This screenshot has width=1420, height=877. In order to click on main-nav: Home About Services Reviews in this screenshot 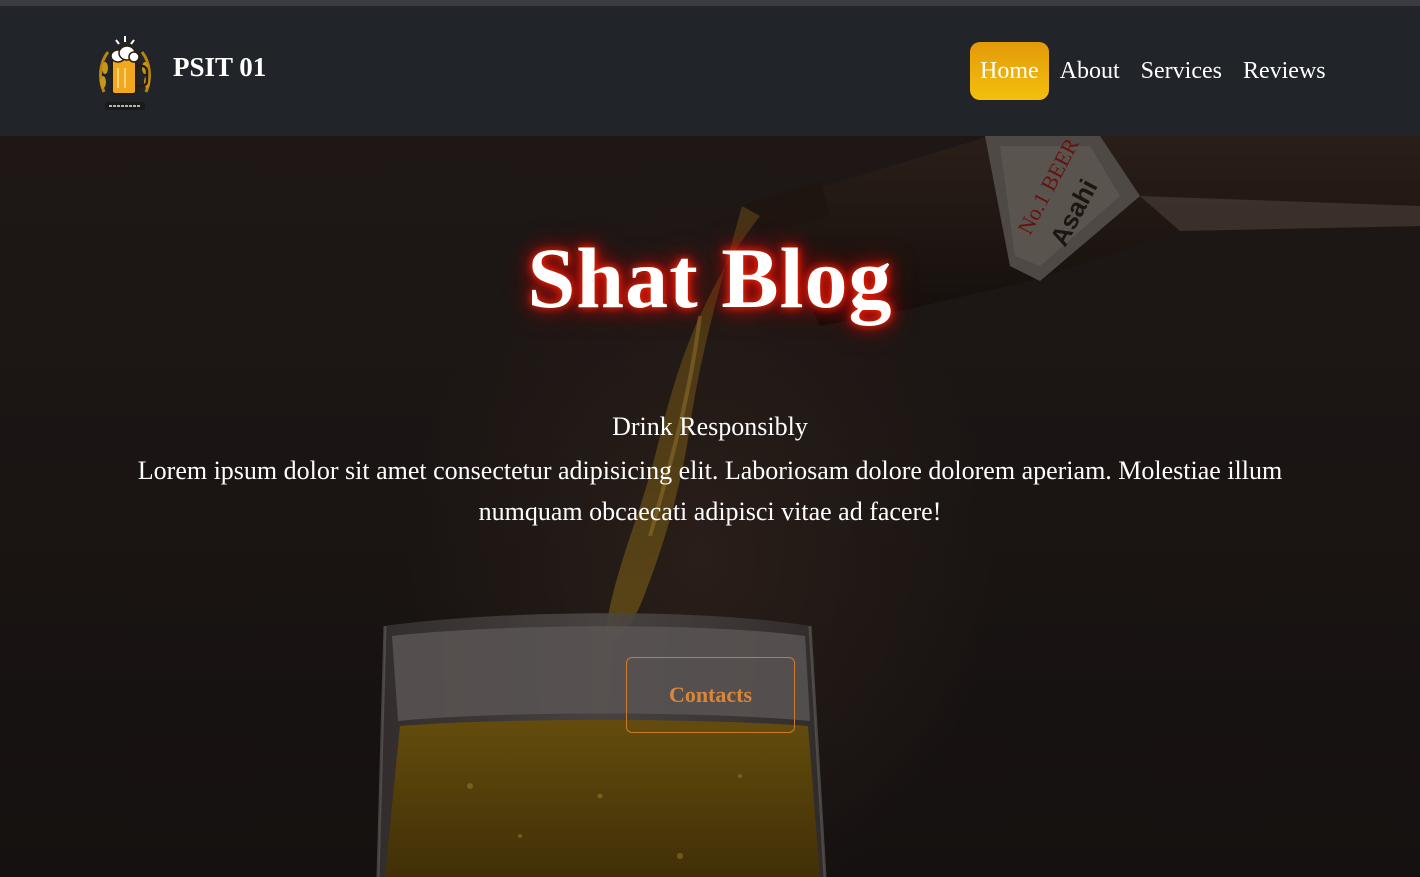, I will do `click(1153, 71)`.